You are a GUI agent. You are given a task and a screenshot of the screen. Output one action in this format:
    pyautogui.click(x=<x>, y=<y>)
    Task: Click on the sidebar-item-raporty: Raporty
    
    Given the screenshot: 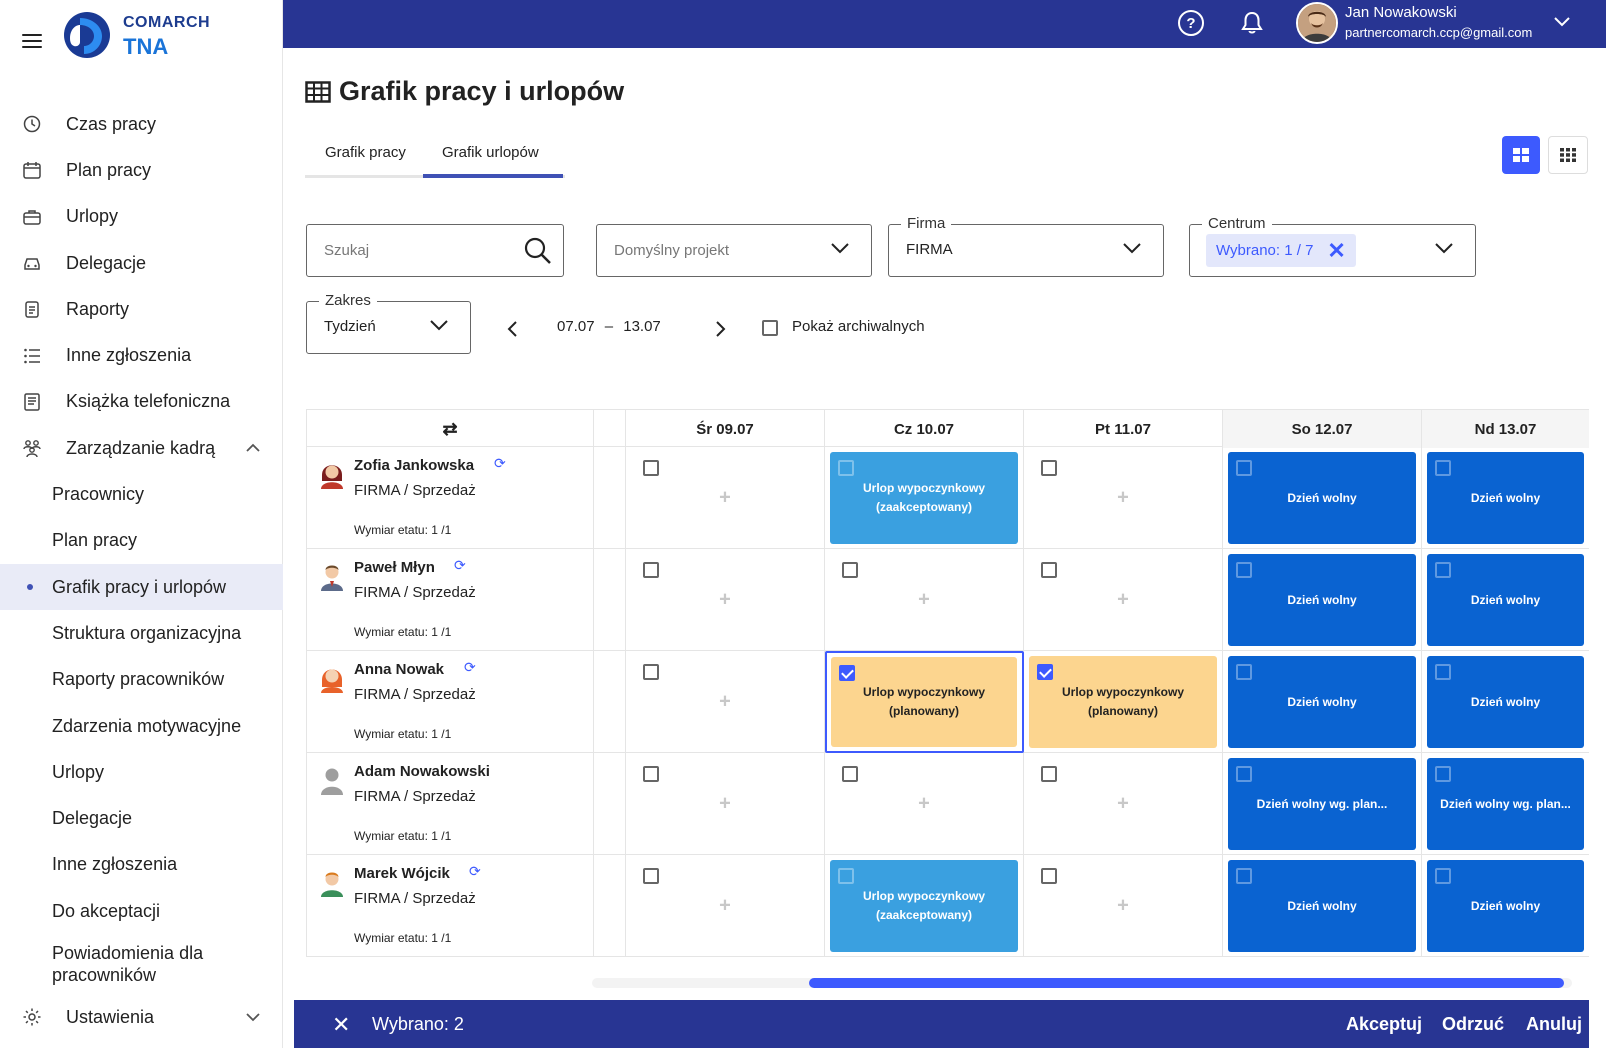 What is the action you would take?
    pyautogui.click(x=141, y=309)
    